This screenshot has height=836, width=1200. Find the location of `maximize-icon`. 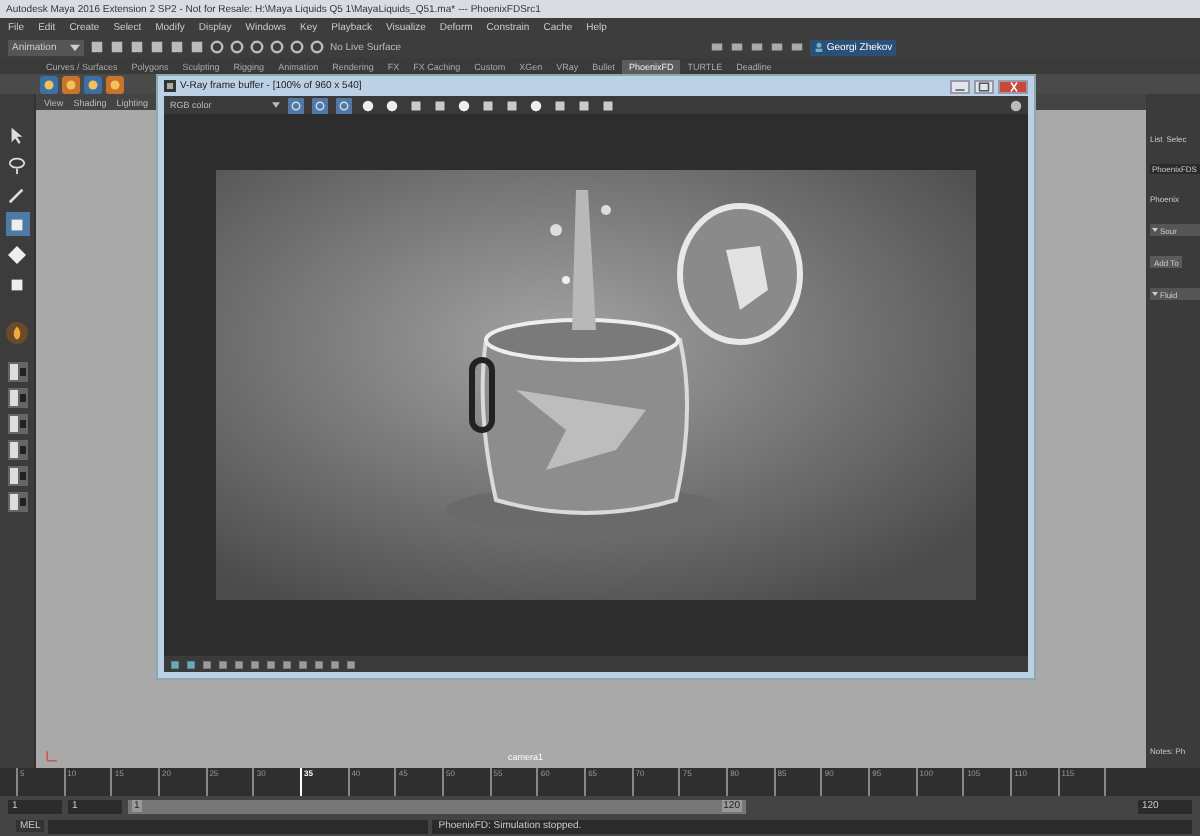

maximize-icon is located at coordinates (984, 86).